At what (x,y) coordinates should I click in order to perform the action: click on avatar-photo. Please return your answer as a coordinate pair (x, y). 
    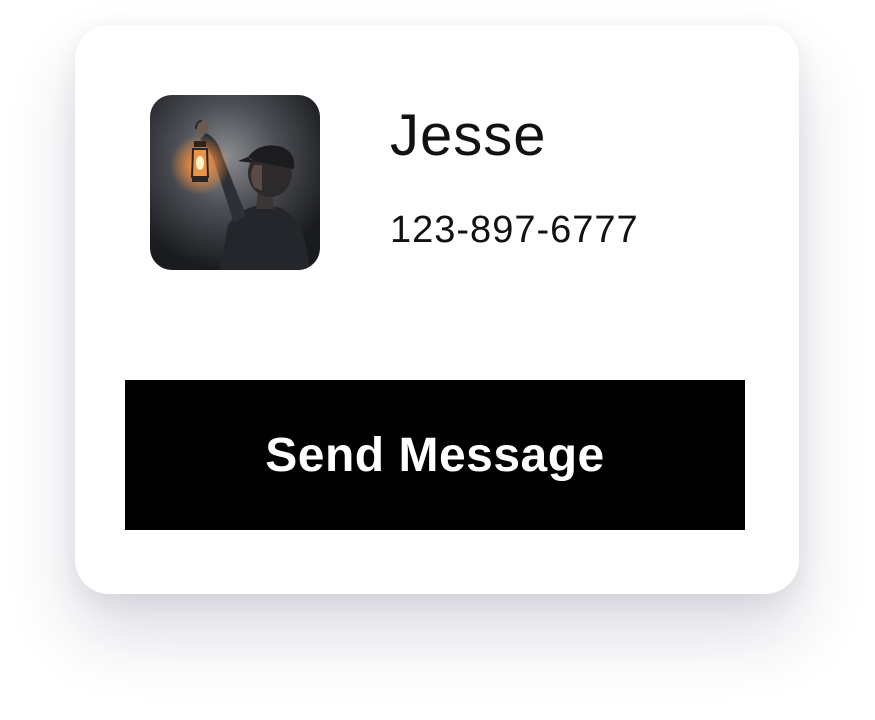
    Looking at the image, I should click on (235, 182).